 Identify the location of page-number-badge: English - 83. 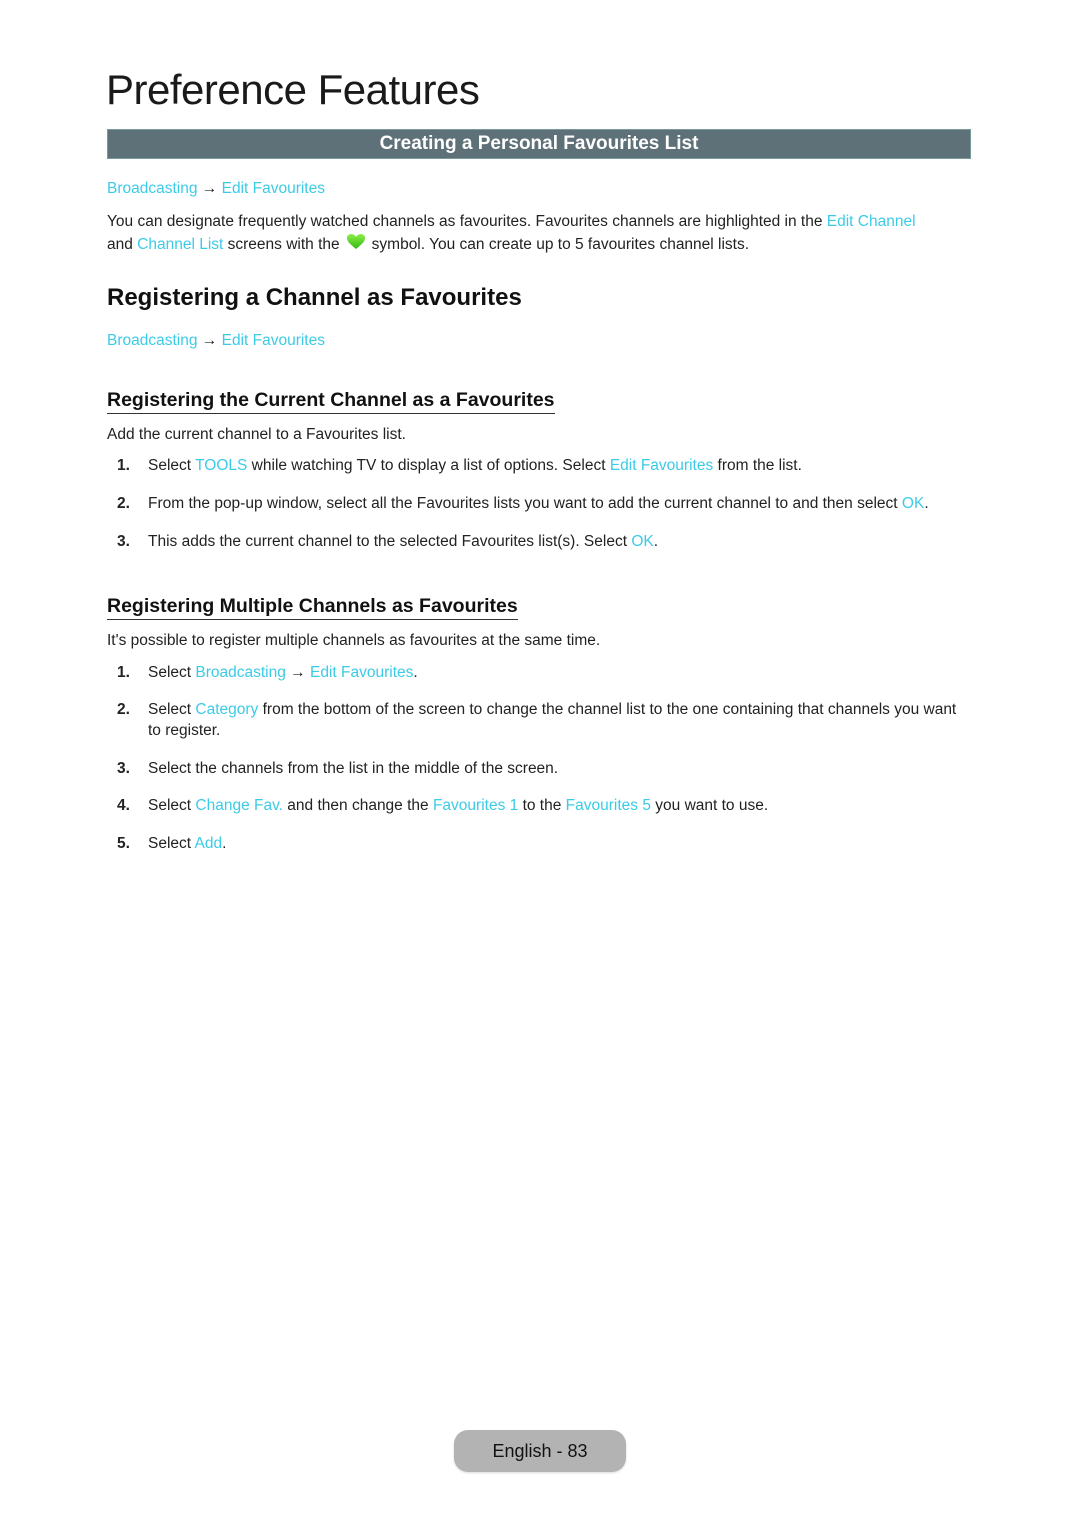
(540, 1451).